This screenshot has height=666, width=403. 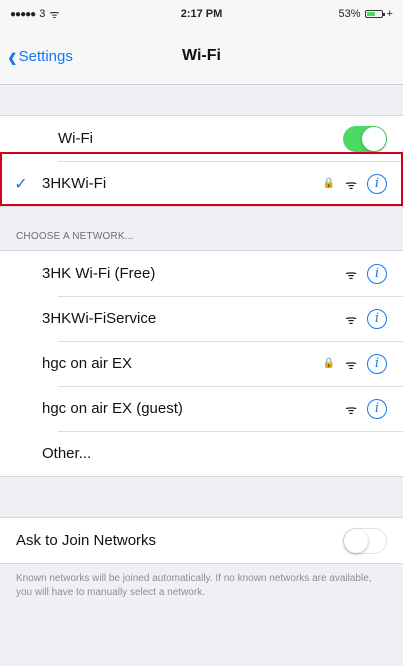 I want to click on network-name: 3HK Wi-Fi (Free), so click(x=99, y=273).